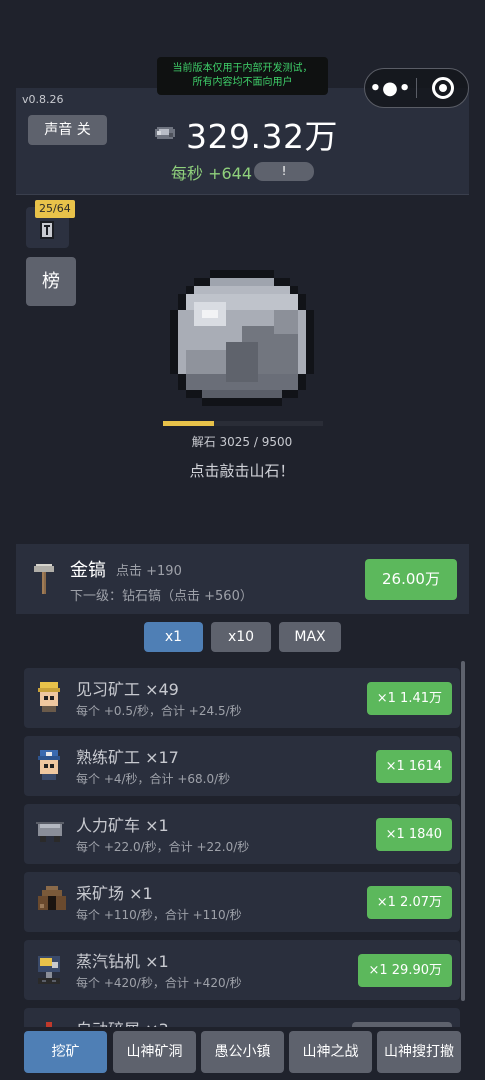 The image size is (485, 1080). What do you see at coordinates (242, 834) in the screenshot?
I see `worker-item: 人力矿车 ×1 每个 +22.0/秒，合计 +22.0/秒 ×1 1840` at bounding box center [242, 834].